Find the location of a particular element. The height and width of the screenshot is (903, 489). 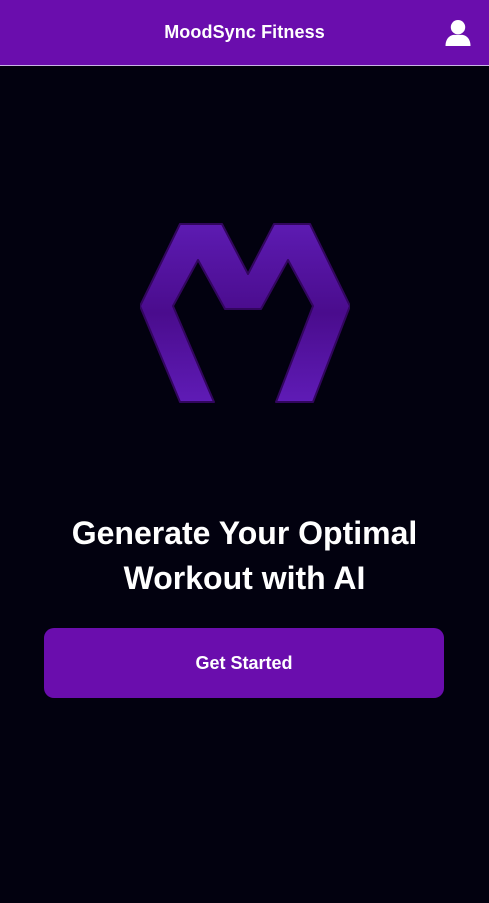

hero-title-line-1: Generate Your Optimal is located at coordinates (244, 533).